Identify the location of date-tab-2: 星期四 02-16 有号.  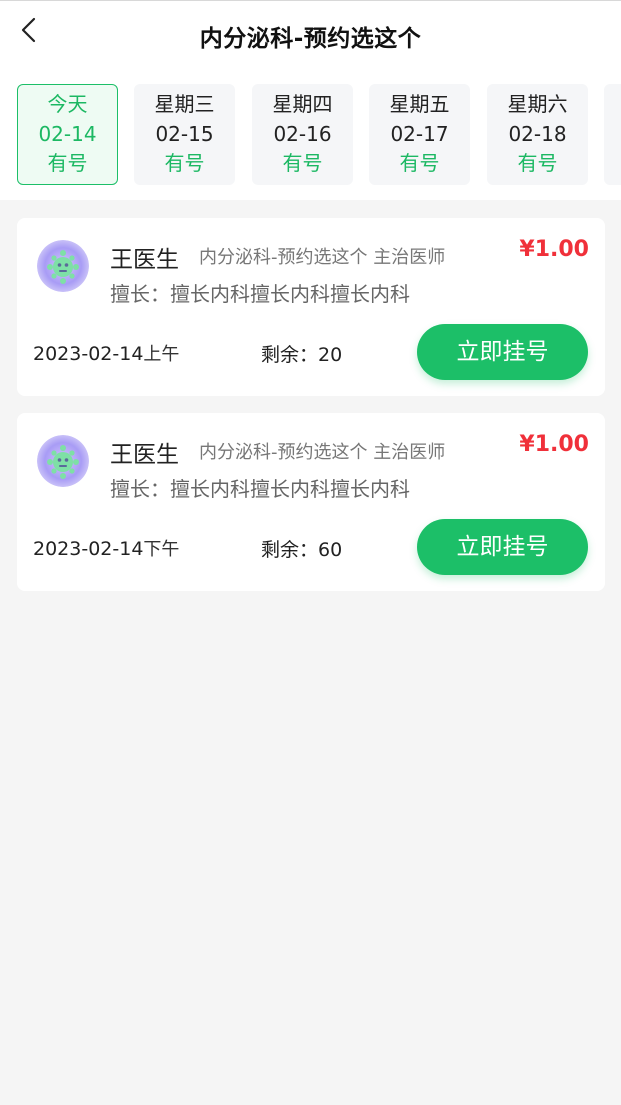
(302, 134).